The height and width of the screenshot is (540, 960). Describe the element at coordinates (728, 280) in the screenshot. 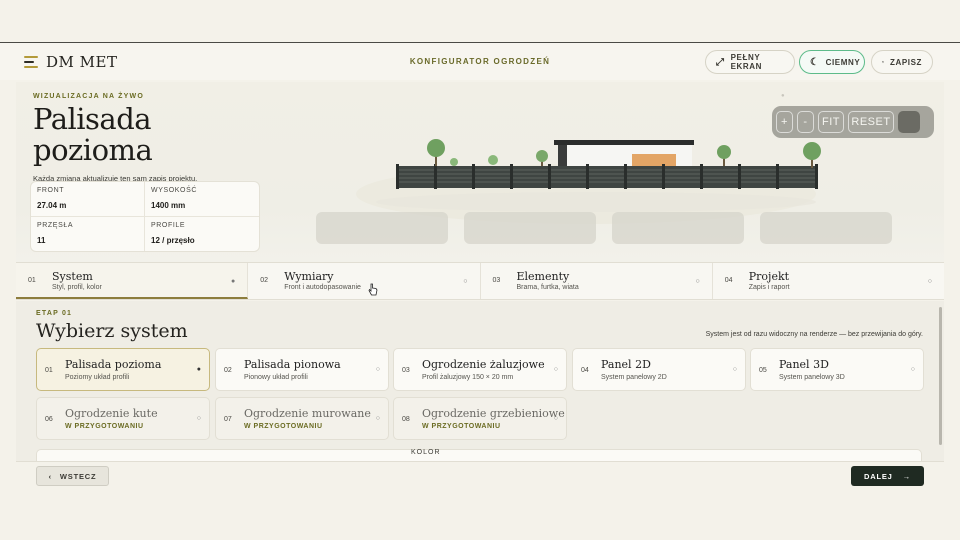

I see `tab-number: 04` at that location.